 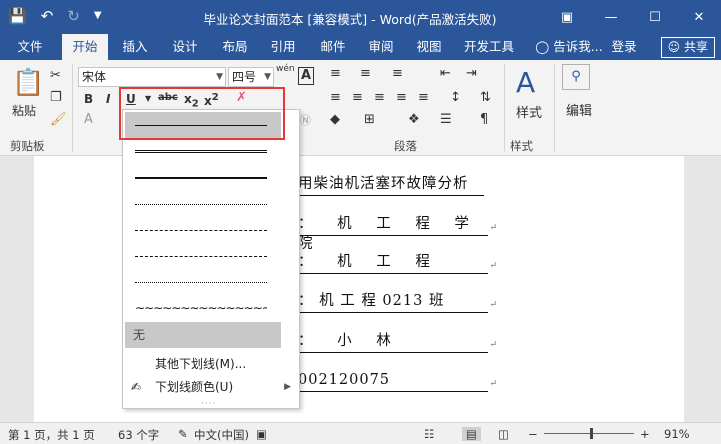 What do you see at coordinates (17, 16) in the screenshot?
I see `save-icon: 💾` at bounding box center [17, 16].